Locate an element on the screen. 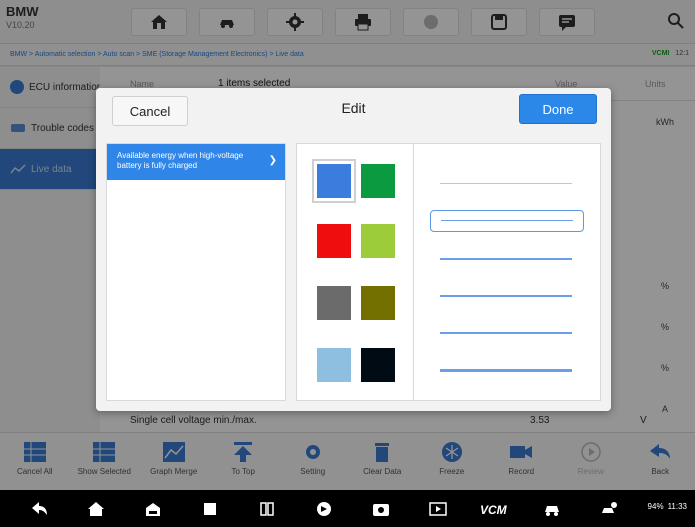  recent-apps-icon is located at coordinates (210, 509).